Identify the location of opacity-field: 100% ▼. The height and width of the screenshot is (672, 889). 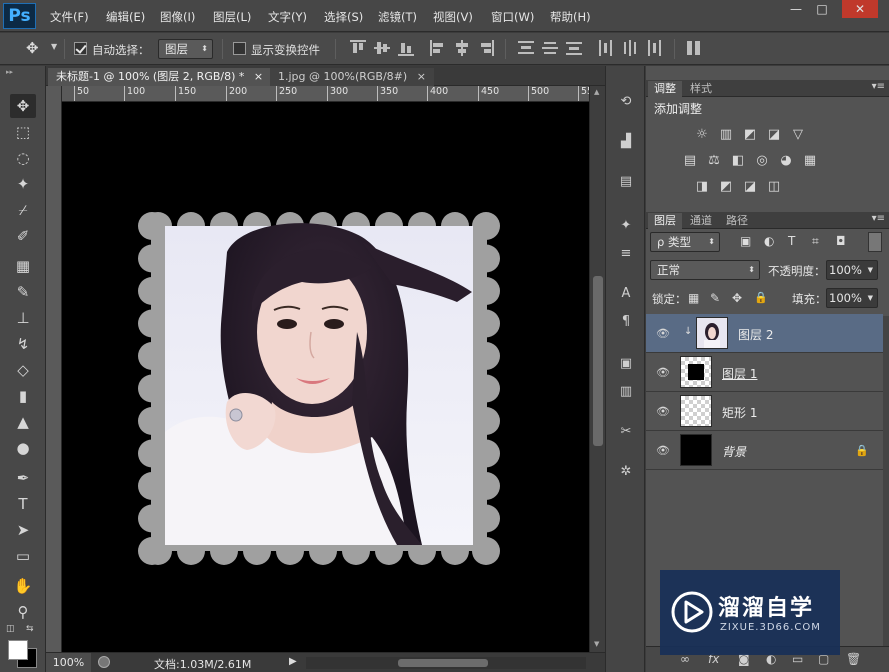
(852, 270).